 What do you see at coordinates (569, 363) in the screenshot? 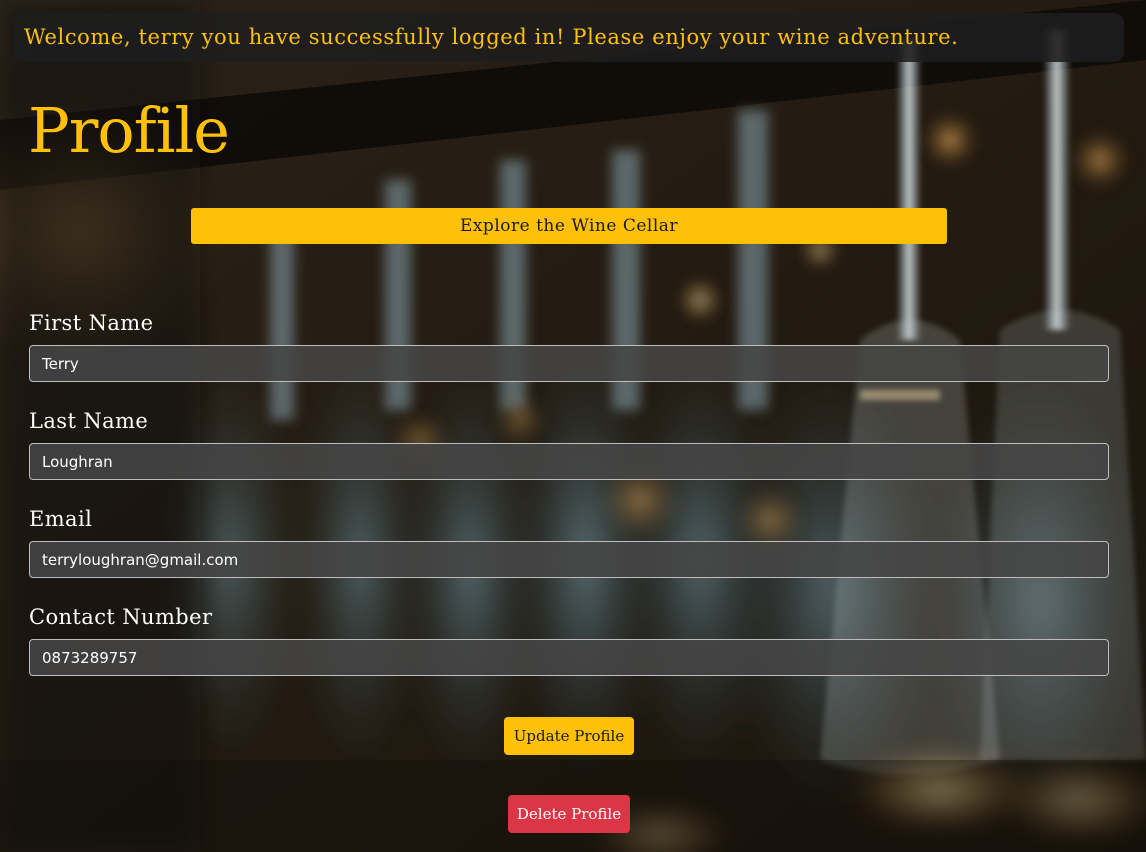
I see `first-name-input` at bounding box center [569, 363].